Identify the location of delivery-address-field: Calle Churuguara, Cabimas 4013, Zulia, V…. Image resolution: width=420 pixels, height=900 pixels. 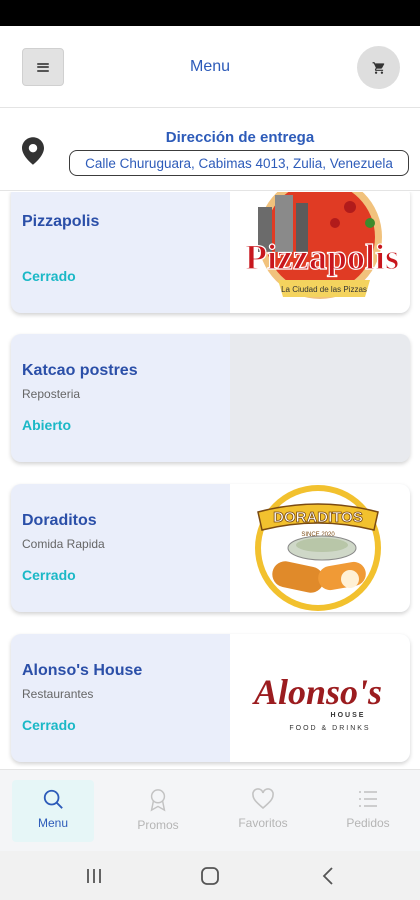
(239, 163).